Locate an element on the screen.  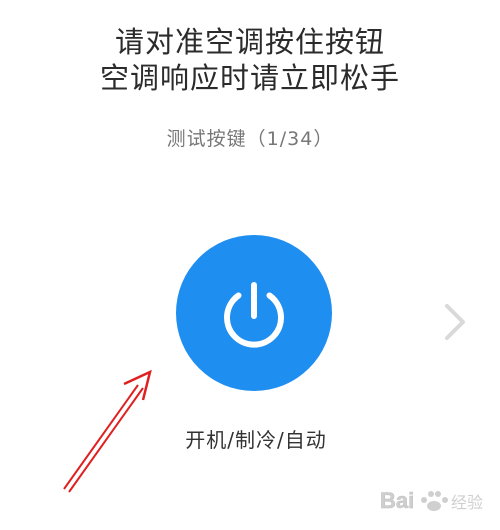
next-key-button is located at coordinates (457, 323).